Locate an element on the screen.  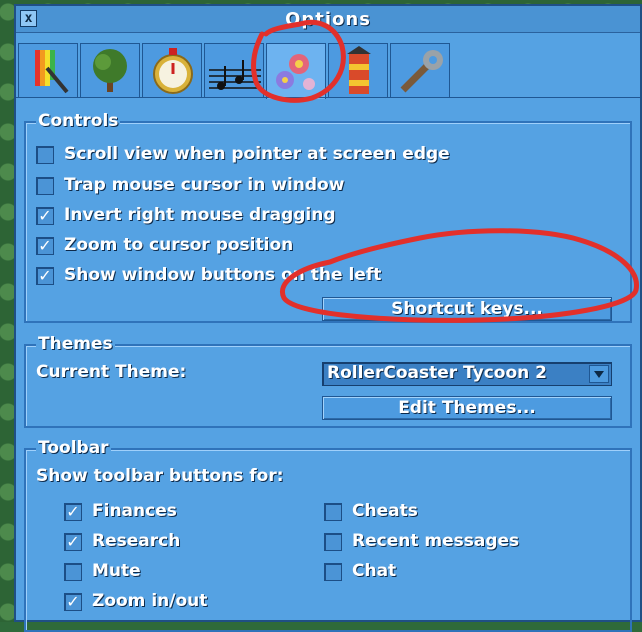
tab-advanced is located at coordinates (420, 70).